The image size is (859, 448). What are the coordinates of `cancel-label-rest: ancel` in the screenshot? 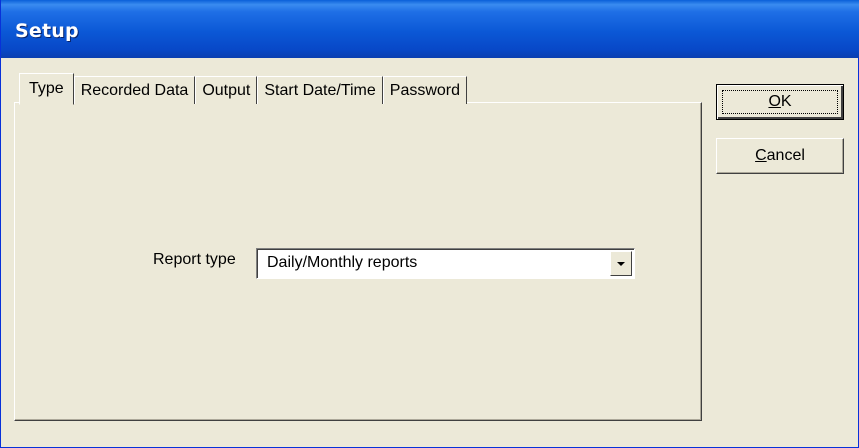 It's located at (785, 155).